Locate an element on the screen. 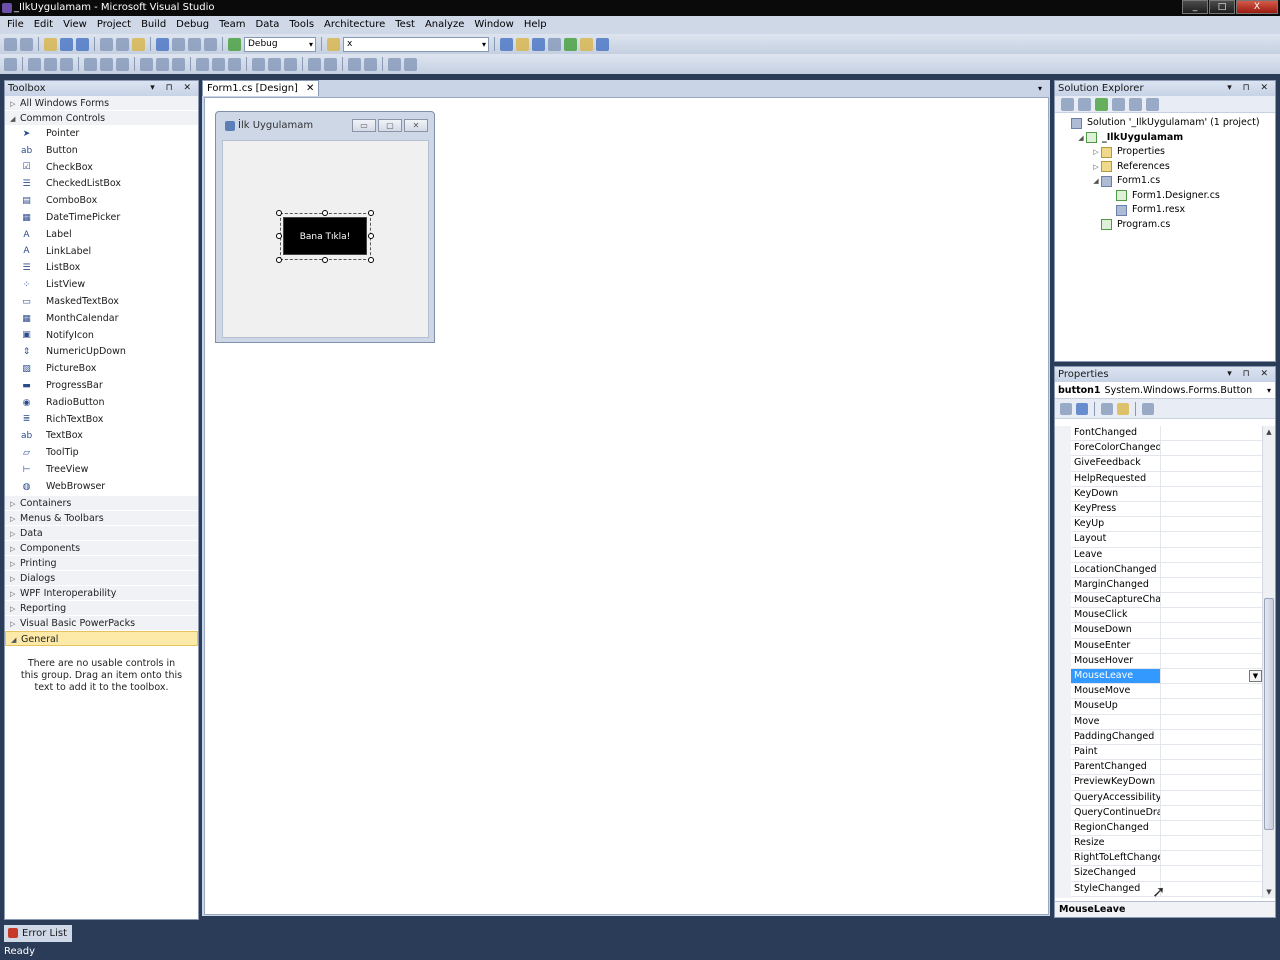 The height and width of the screenshot is (960, 1280). align-rights-icon is located at coordinates (66, 64).